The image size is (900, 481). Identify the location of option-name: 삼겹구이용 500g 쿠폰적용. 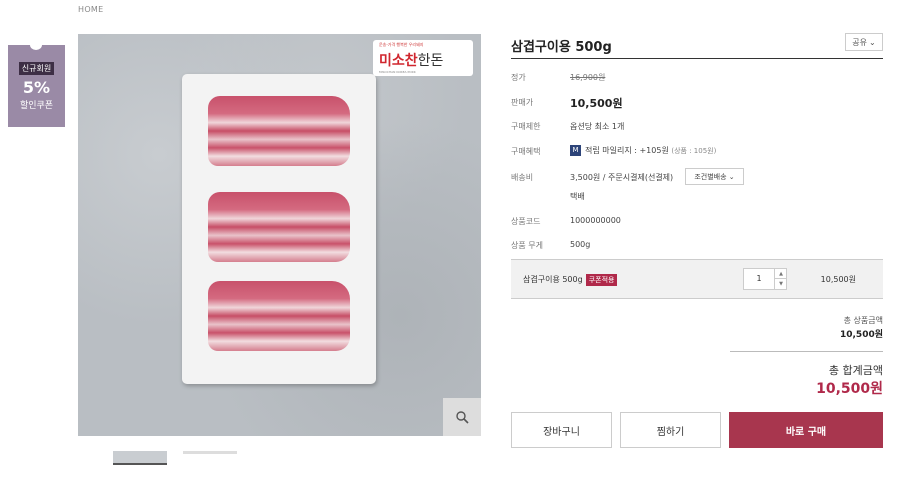
(570, 280).